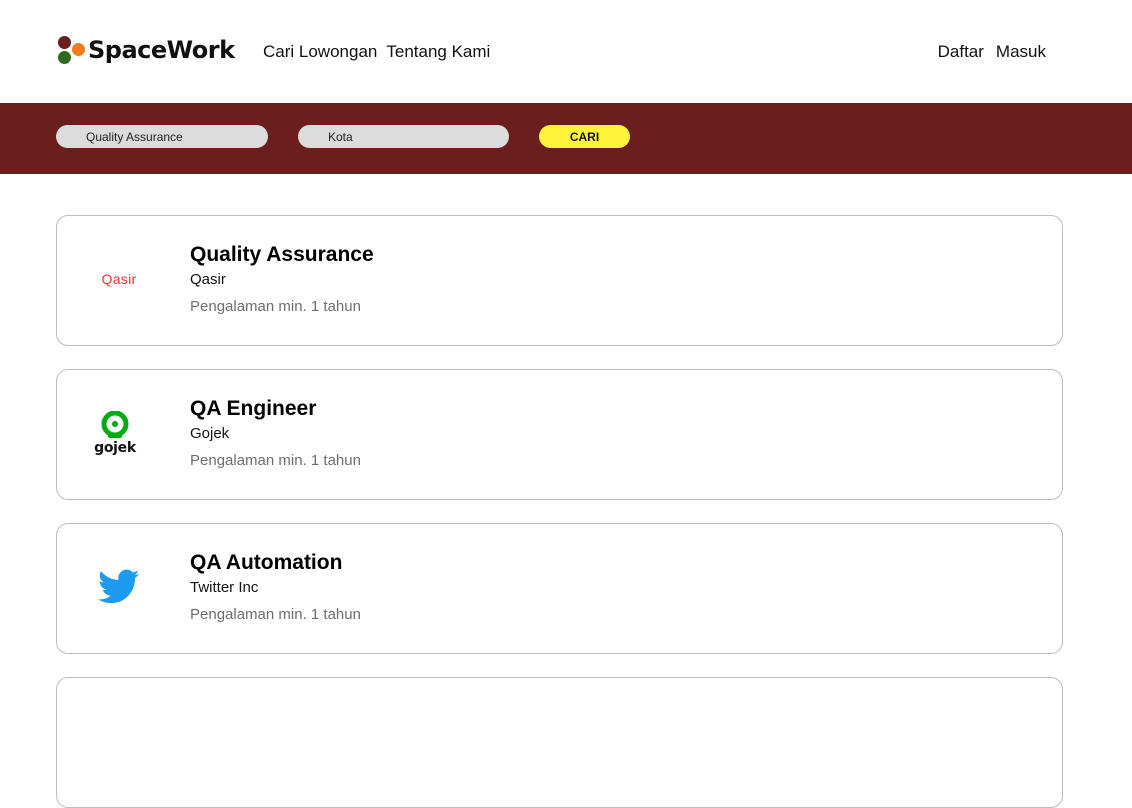  I want to click on auth-nav: Daftar Masuk, so click(992, 52).